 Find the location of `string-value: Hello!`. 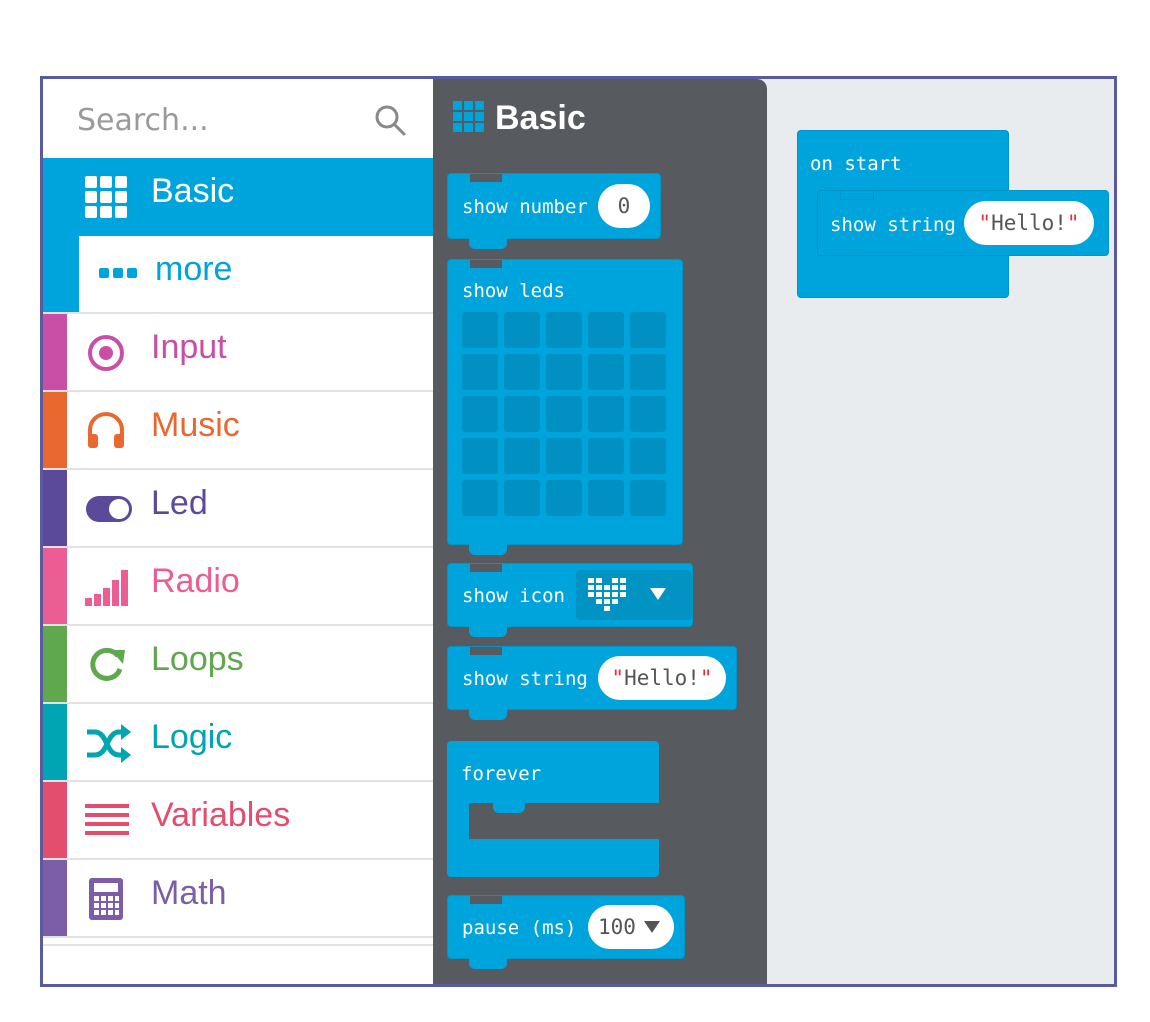

string-value: Hello! is located at coordinates (1029, 223).